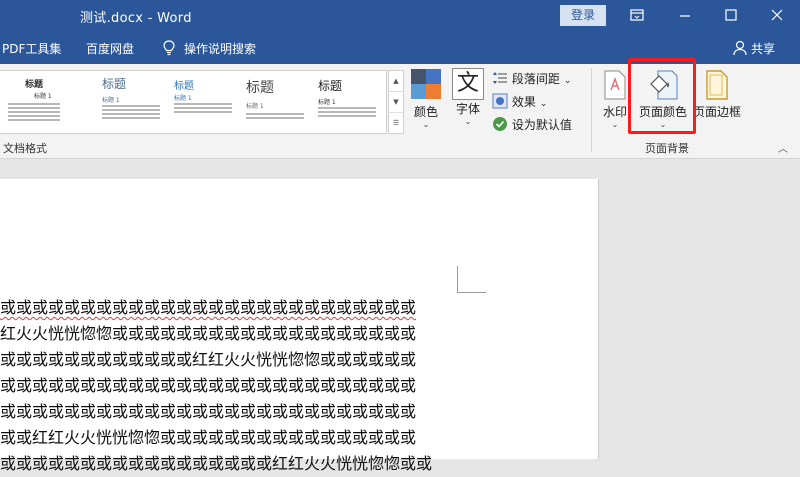 The height and width of the screenshot is (477, 800). What do you see at coordinates (220, 49) in the screenshot?
I see `tell-me-label: 操作说明搜索` at bounding box center [220, 49].